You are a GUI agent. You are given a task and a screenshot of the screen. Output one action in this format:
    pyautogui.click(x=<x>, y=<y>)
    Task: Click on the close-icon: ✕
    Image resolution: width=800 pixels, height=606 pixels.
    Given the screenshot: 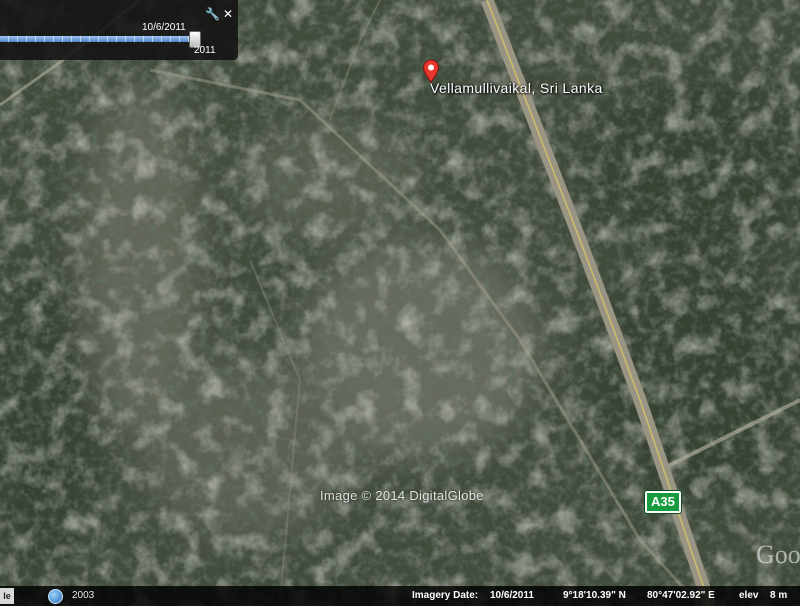 What is the action you would take?
    pyautogui.click(x=228, y=14)
    